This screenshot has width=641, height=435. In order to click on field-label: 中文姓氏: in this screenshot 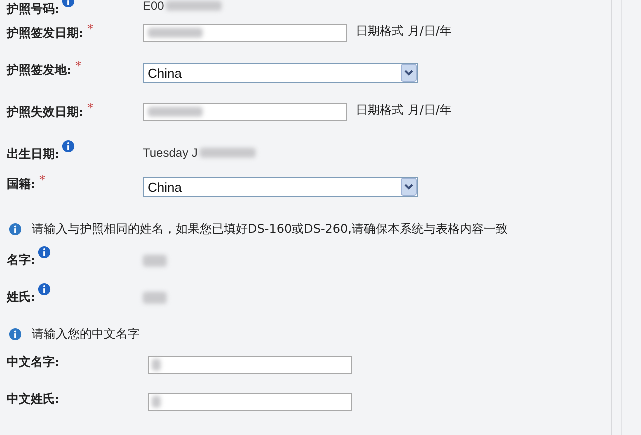, I will do `click(33, 399)`.